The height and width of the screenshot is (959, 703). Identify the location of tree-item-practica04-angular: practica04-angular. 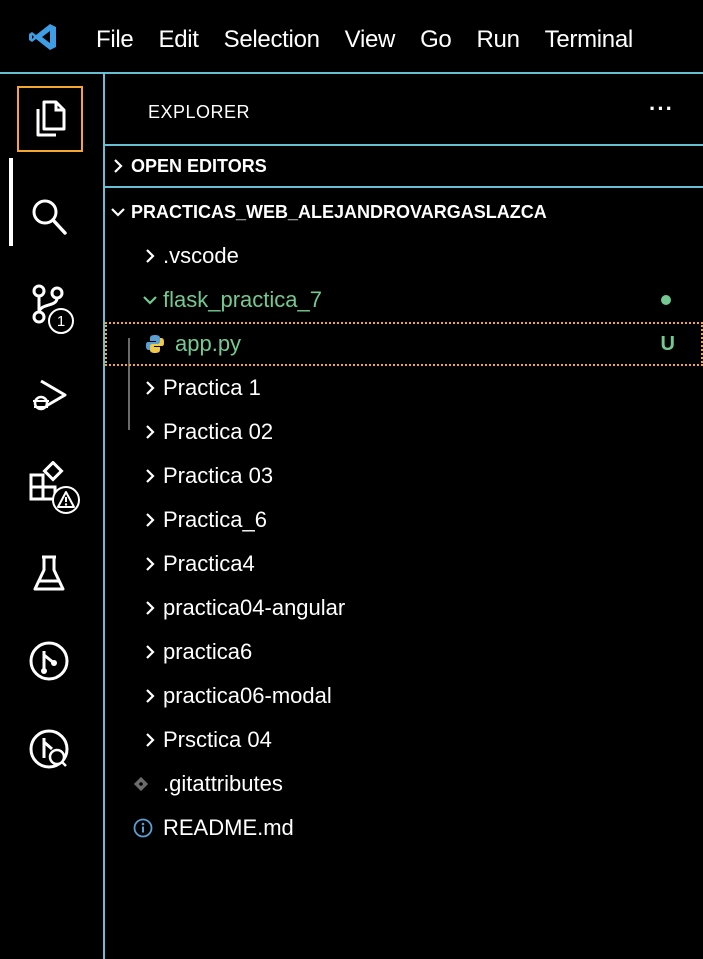
(404, 608).